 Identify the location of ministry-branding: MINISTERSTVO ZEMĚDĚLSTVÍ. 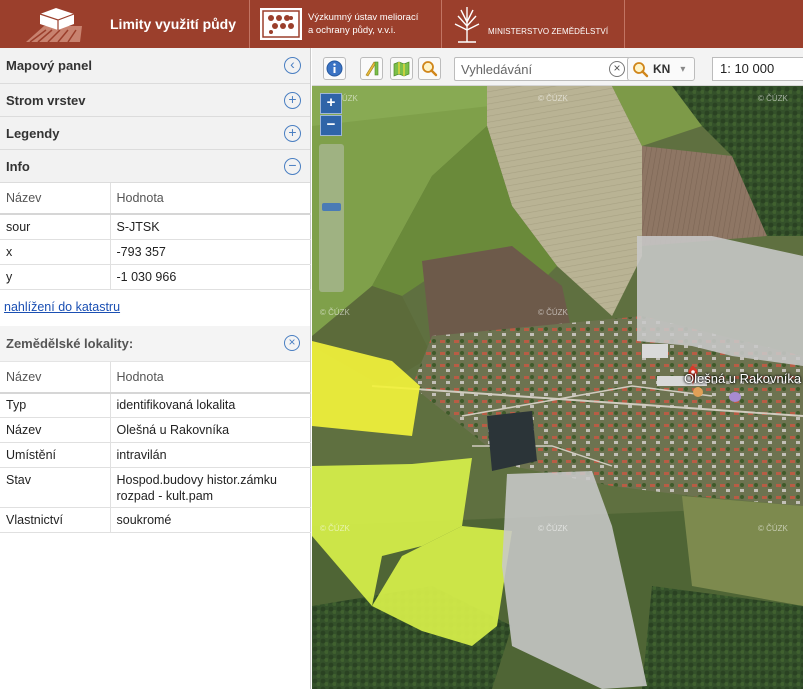
(533, 24).